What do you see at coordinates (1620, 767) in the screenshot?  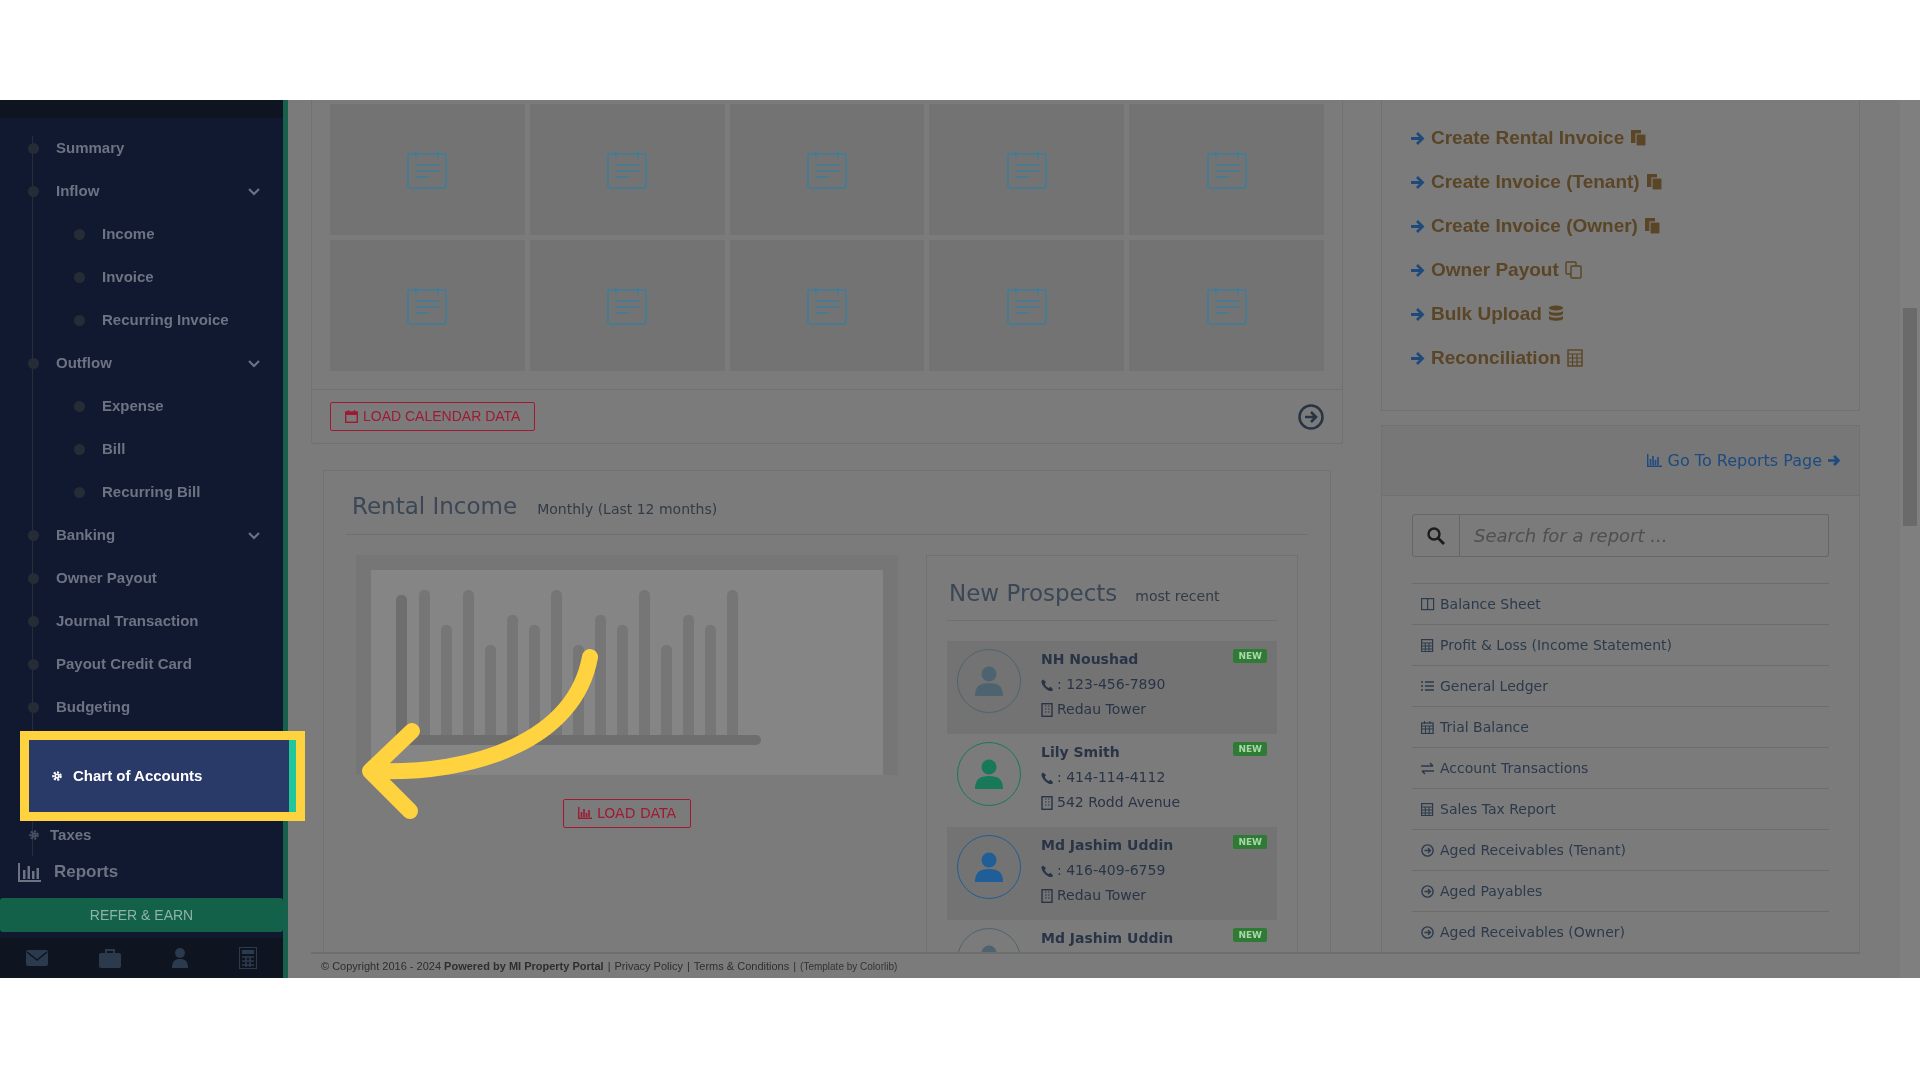 I see `report-link: Account Transactions` at bounding box center [1620, 767].